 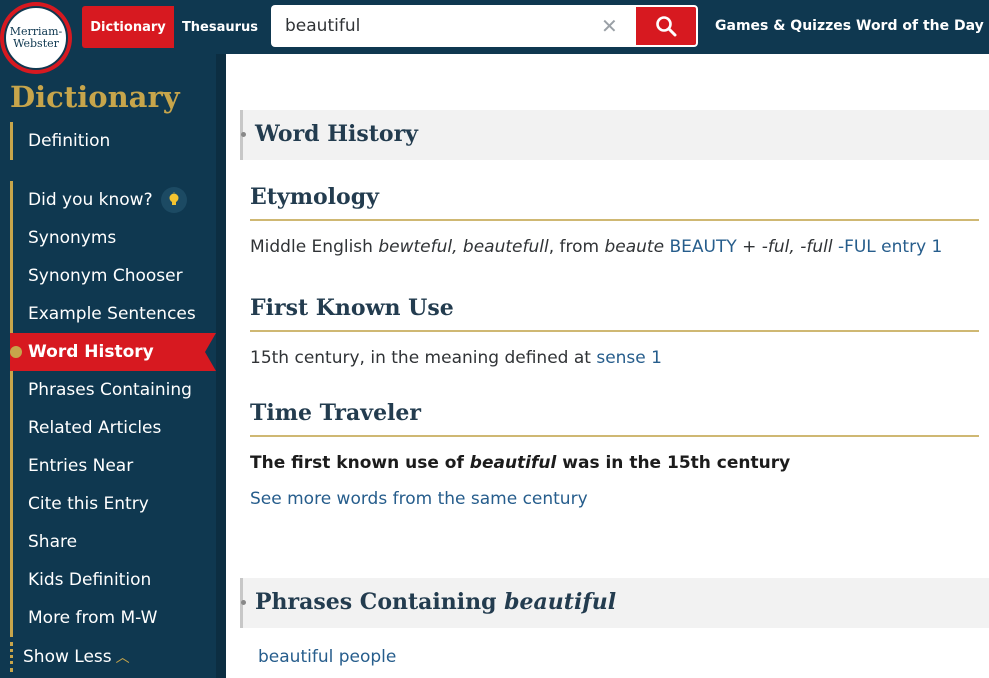 I want to click on time-traveler-heading: Time Traveler, so click(x=336, y=413).